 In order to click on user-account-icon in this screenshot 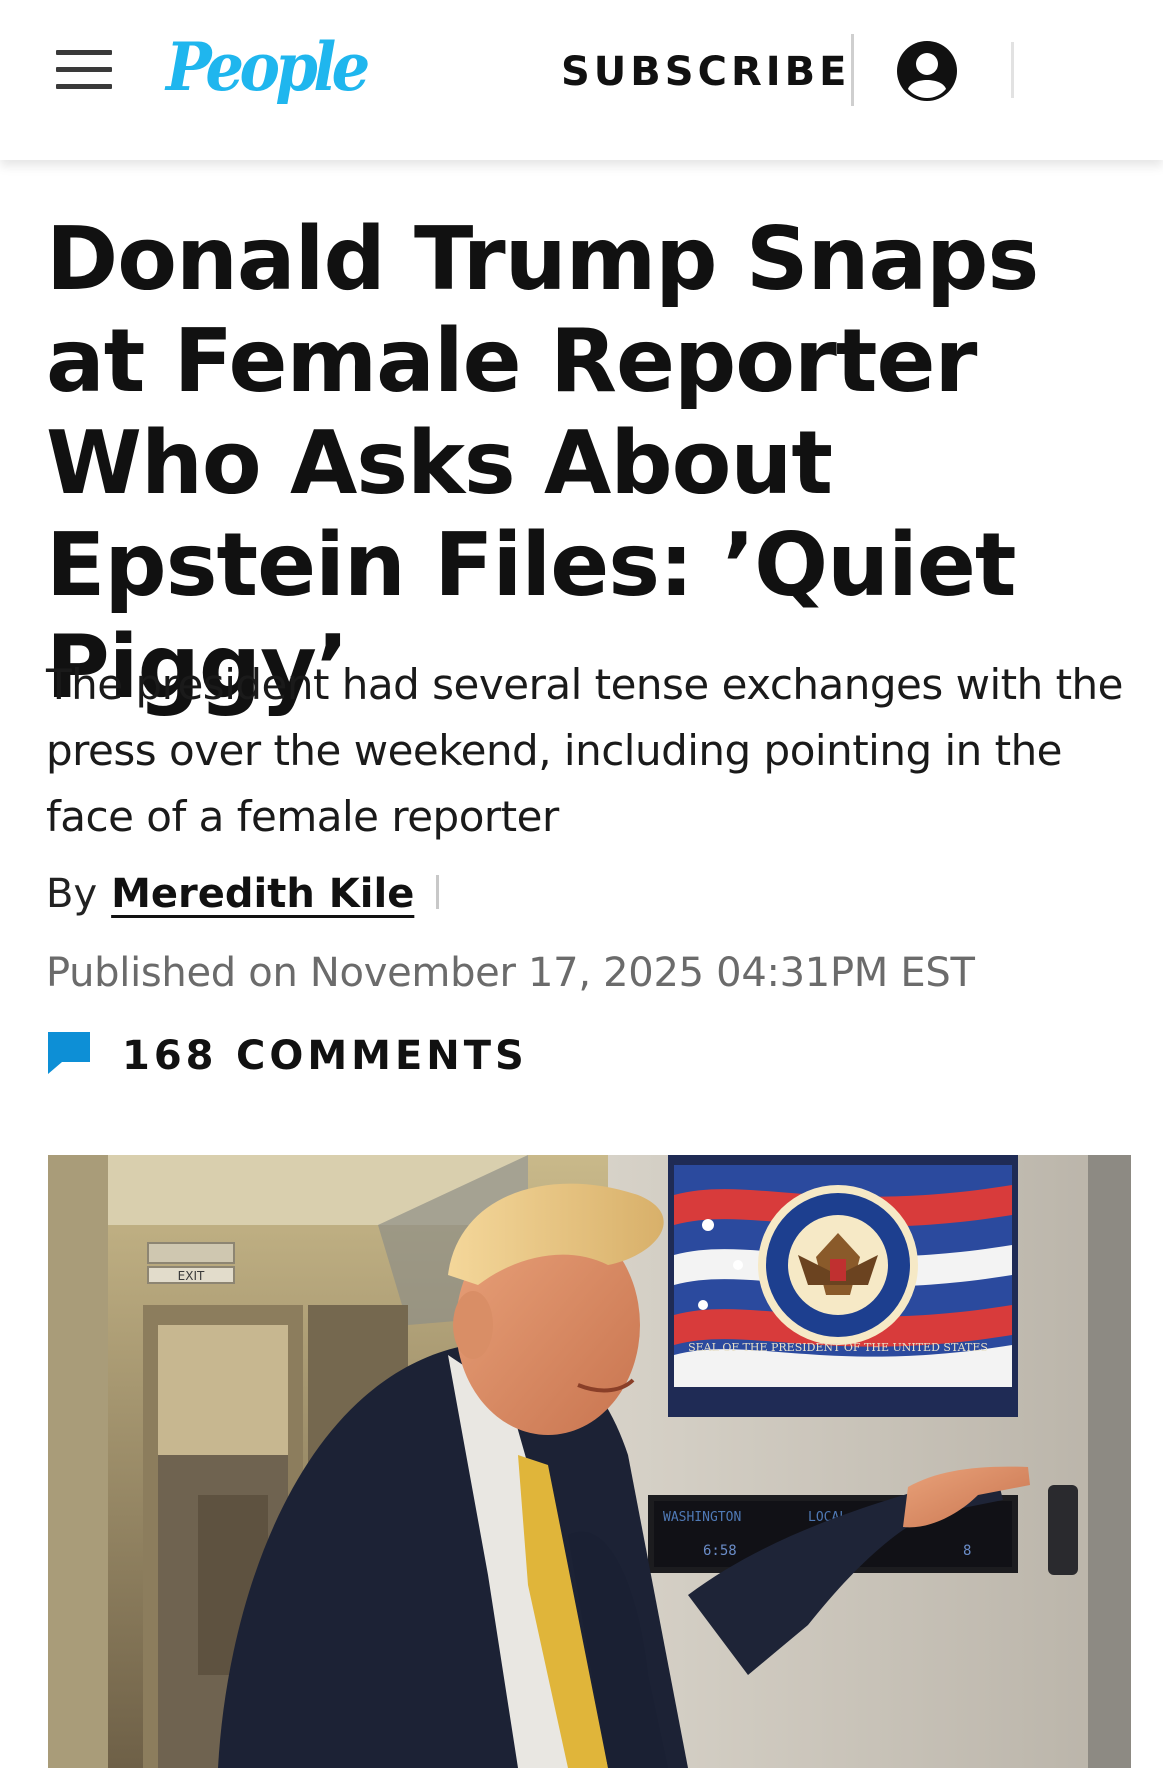, I will do `click(927, 71)`.